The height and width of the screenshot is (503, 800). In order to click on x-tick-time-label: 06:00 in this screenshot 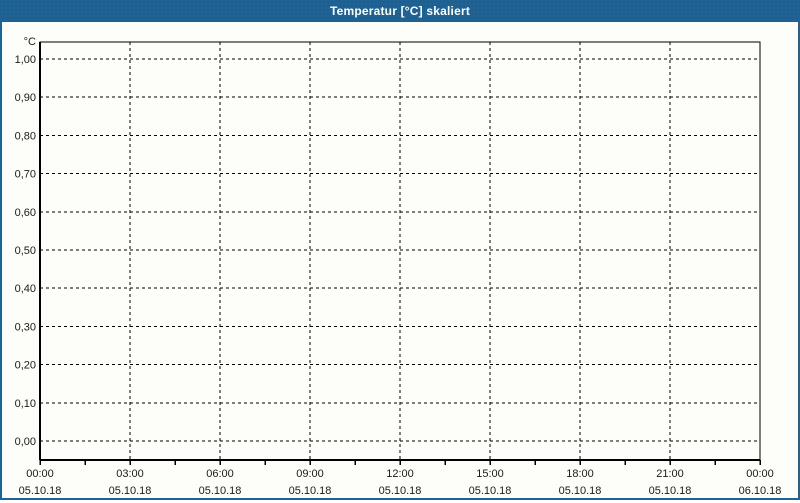, I will do `click(220, 474)`.